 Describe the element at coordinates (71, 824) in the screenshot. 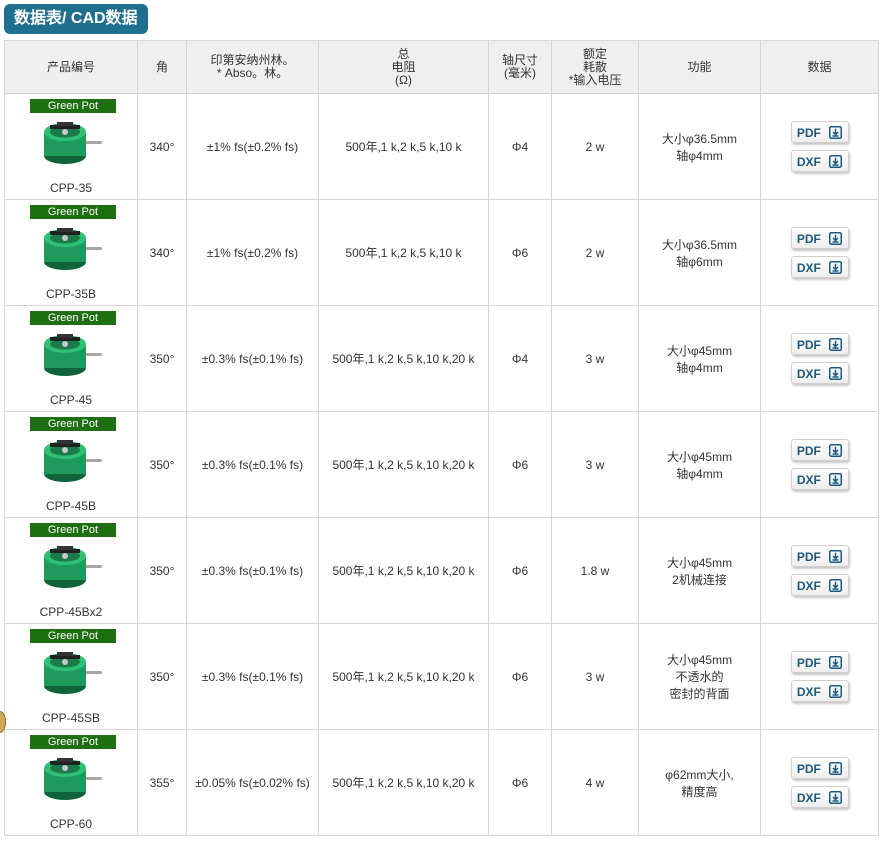

I see `model-number: CPP-60` at that location.